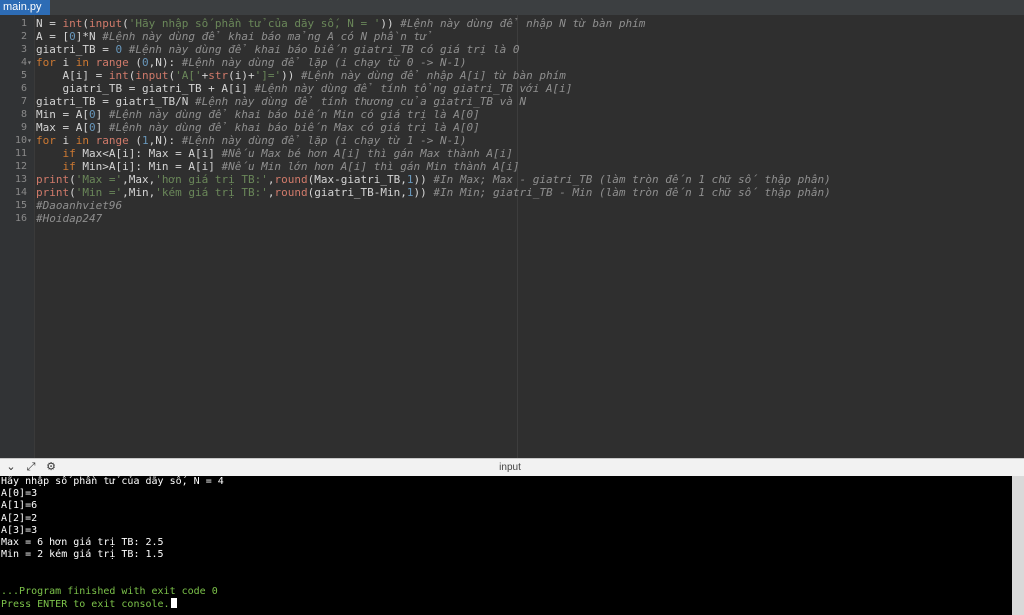 This screenshot has width=1024, height=615. I want to click on code-token: giatri_TB = giatri_TB + A[i], so click(142, 88).